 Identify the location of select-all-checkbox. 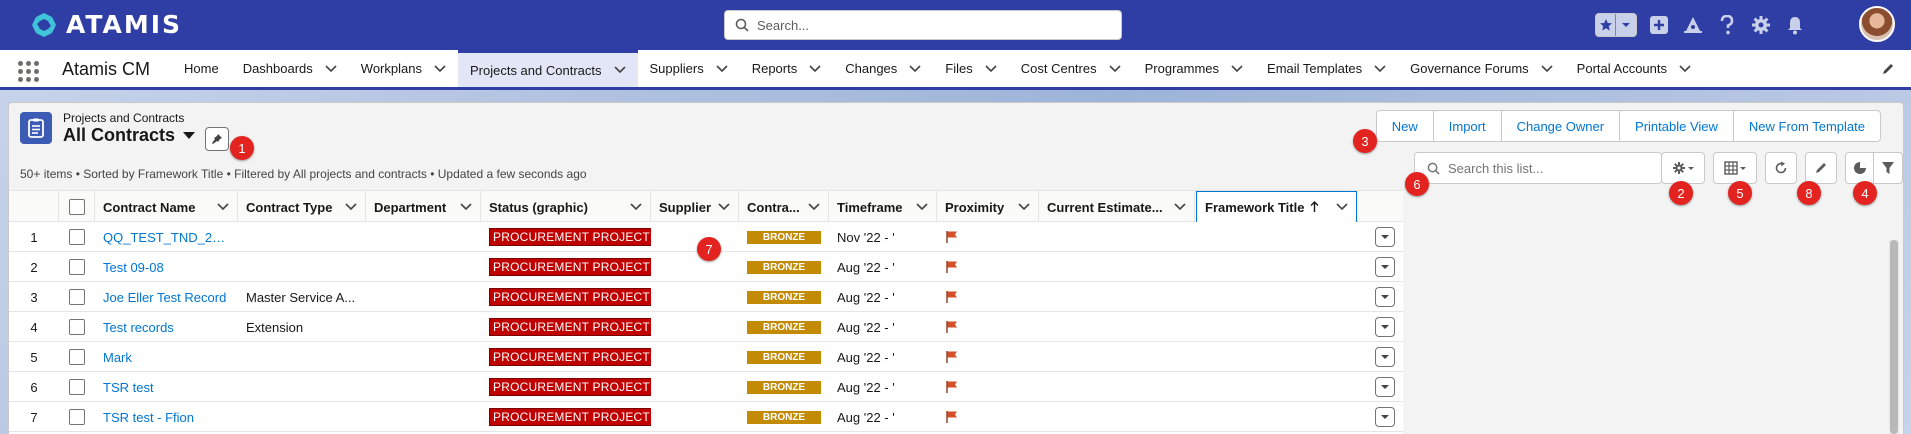
(76, 207).